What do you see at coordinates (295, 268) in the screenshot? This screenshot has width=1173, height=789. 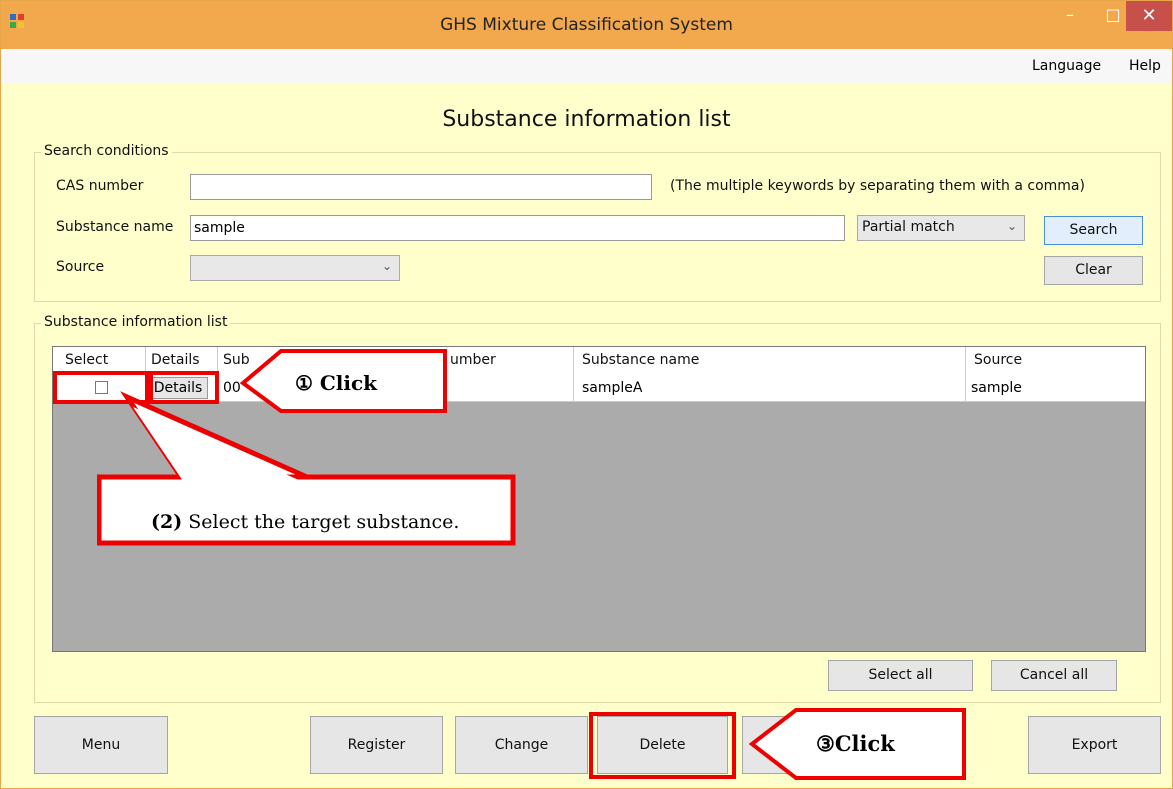 I see `source-select: ⌄` at bounding box center [295, 268].